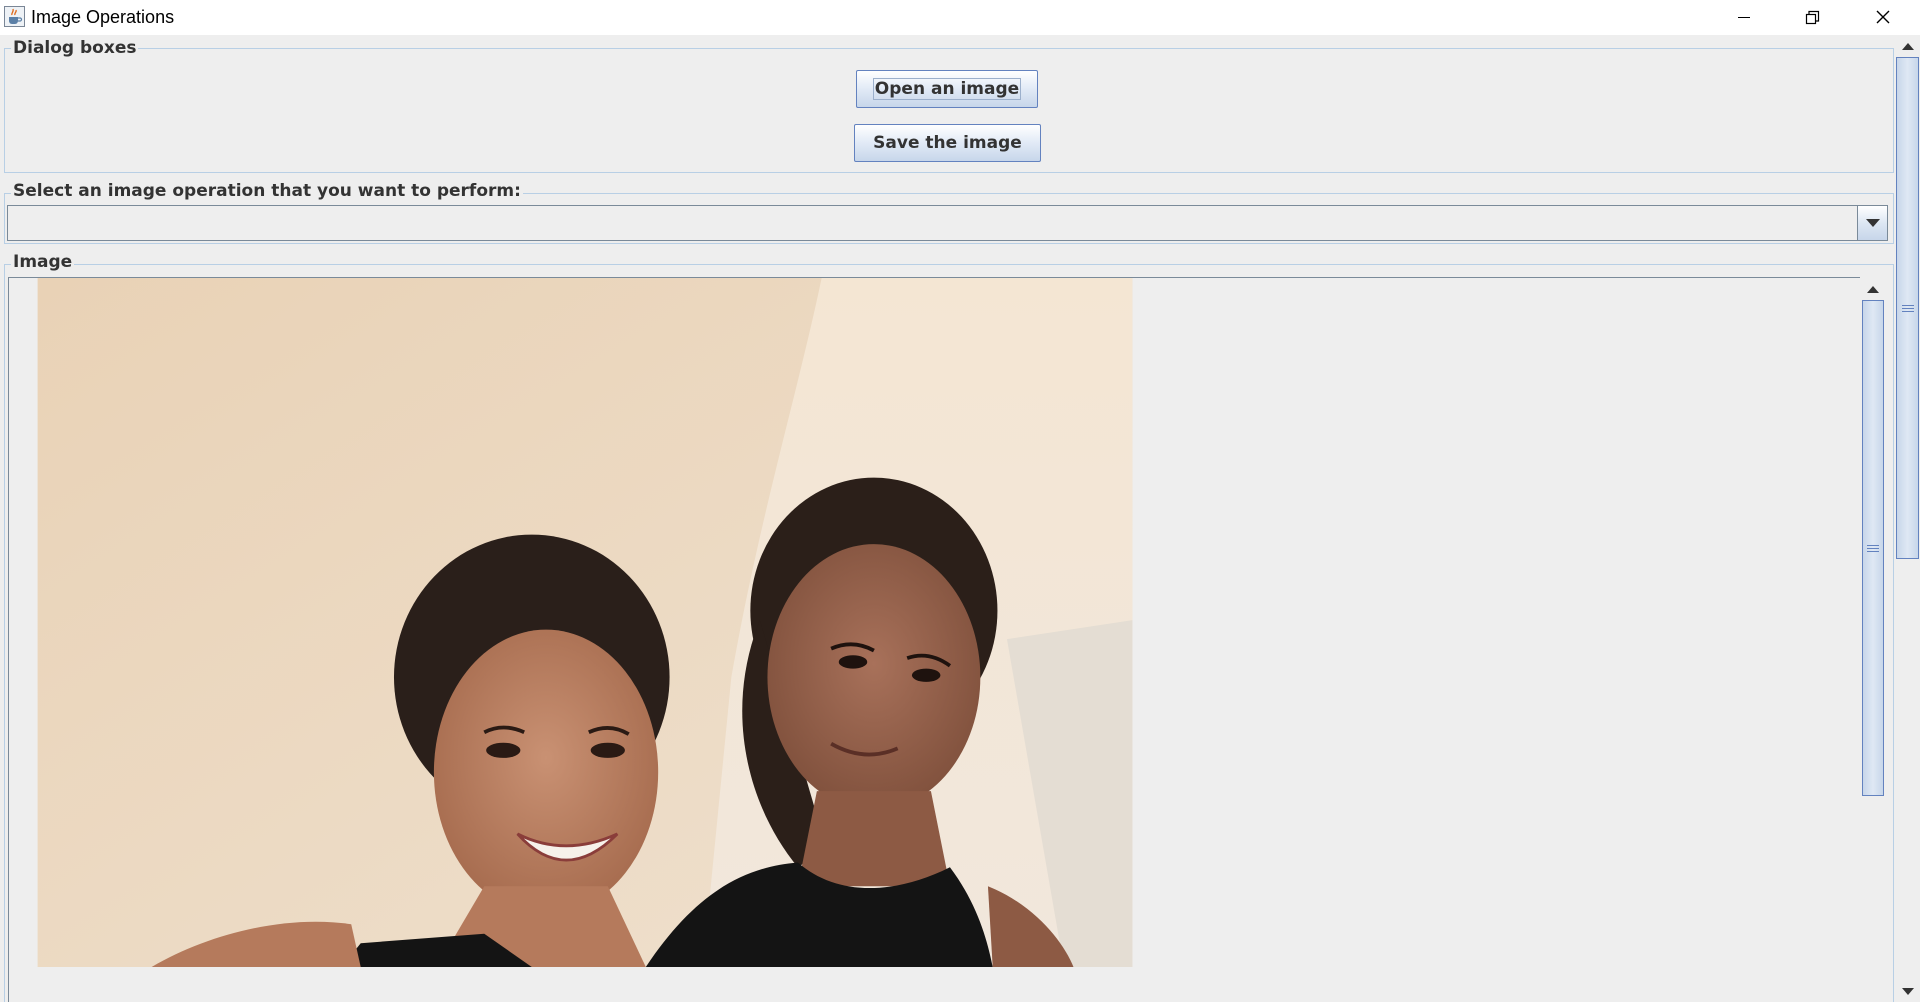  I want to click on open-image-button: Open an image, so click(947, 89).